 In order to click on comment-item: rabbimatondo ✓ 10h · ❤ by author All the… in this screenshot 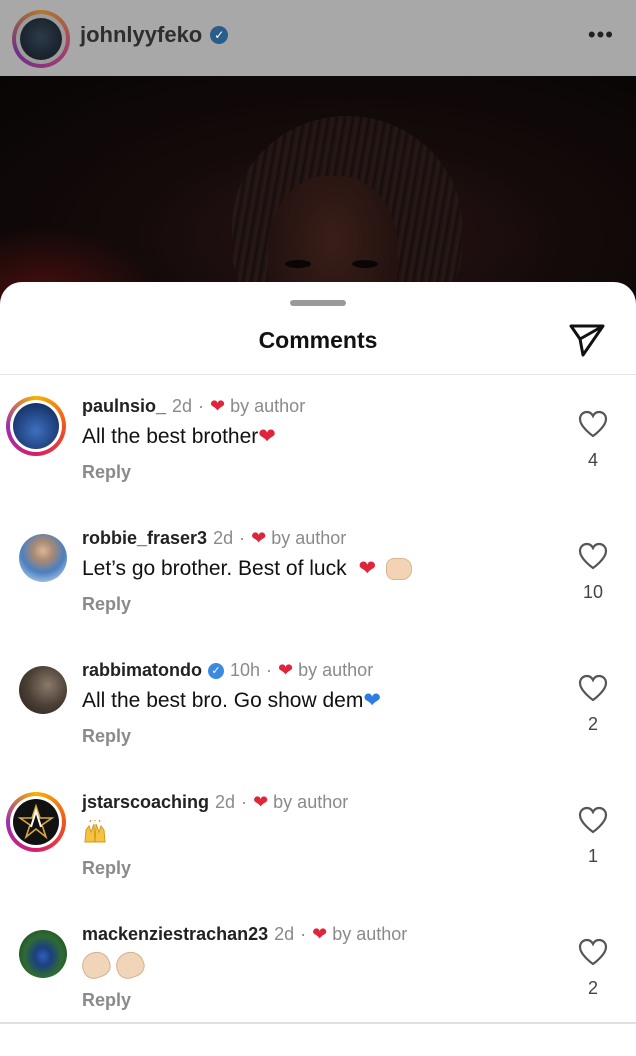, I will do `click(318, 726)`.